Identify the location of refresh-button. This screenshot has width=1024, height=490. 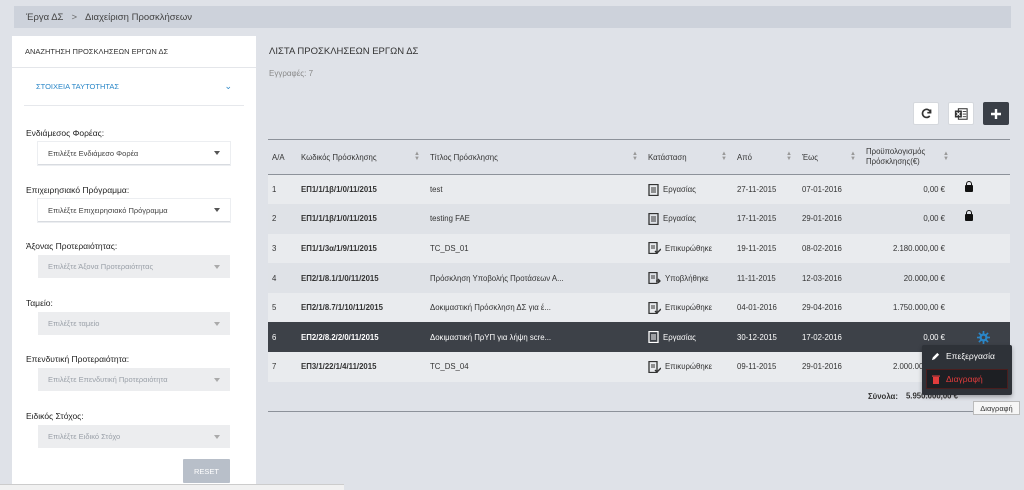
(926, 113).